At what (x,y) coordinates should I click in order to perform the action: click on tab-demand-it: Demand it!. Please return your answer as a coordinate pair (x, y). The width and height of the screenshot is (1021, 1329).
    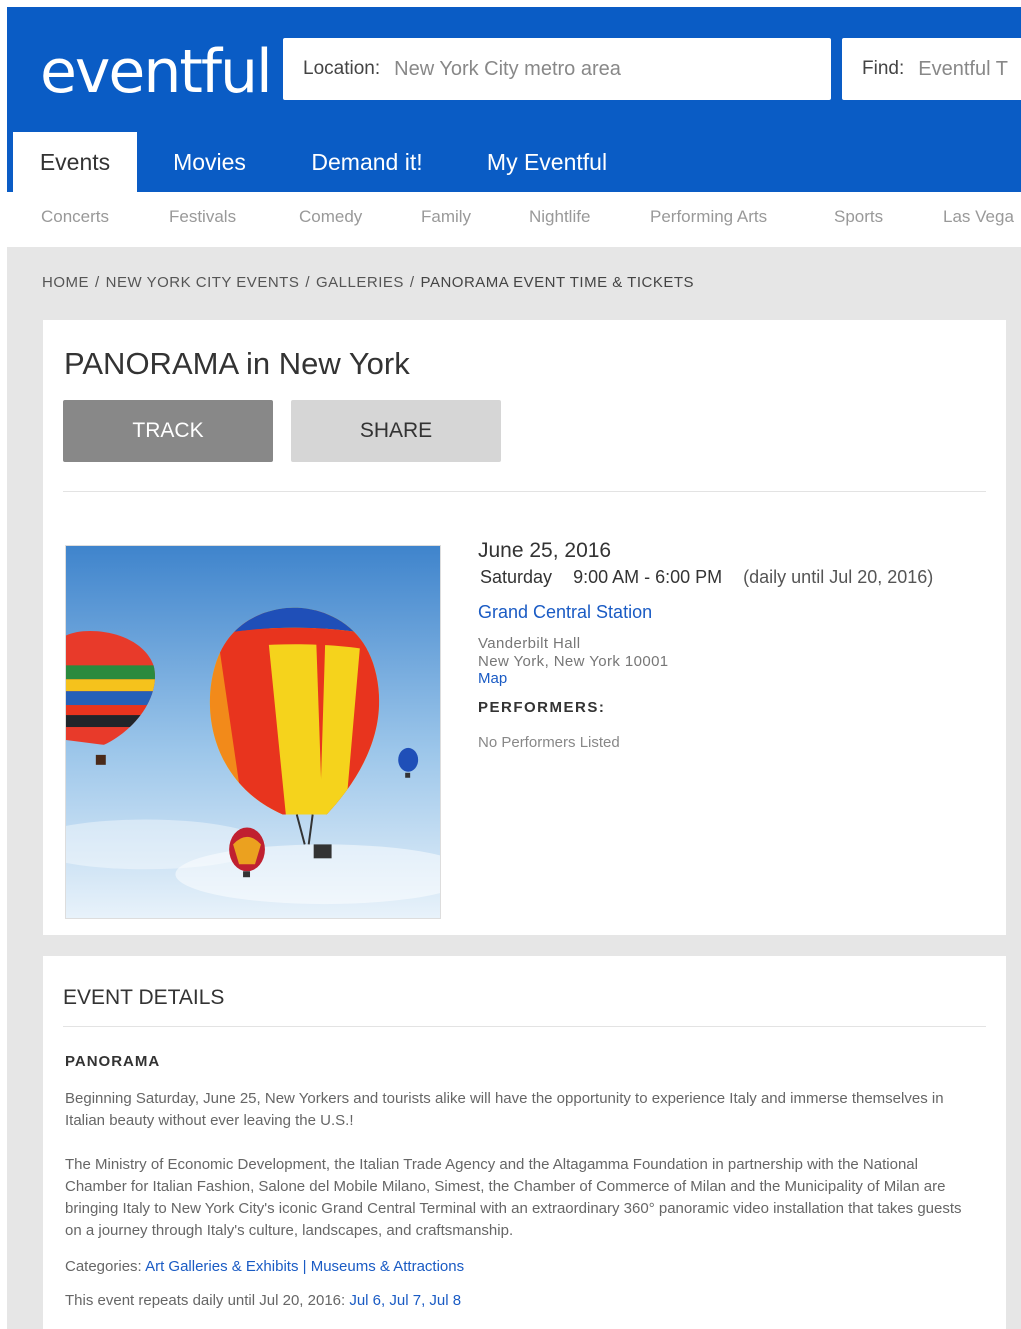
    Looking at the image, I should click on (367, 162).